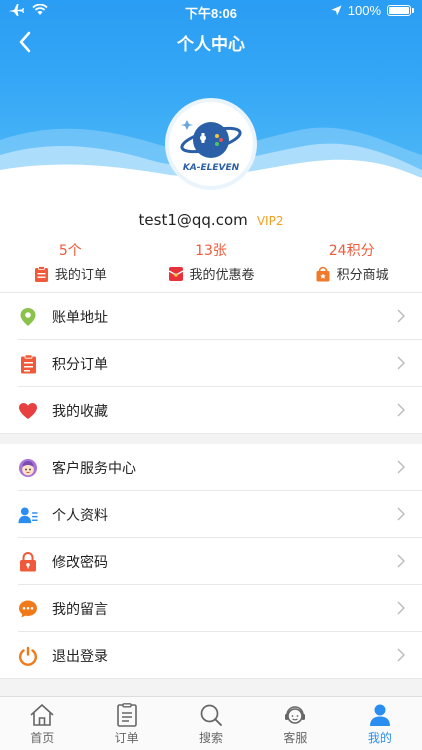 The image size is (422, 750). I want to click on menu-item-points-orders: 积分订单, so click(211, 363).